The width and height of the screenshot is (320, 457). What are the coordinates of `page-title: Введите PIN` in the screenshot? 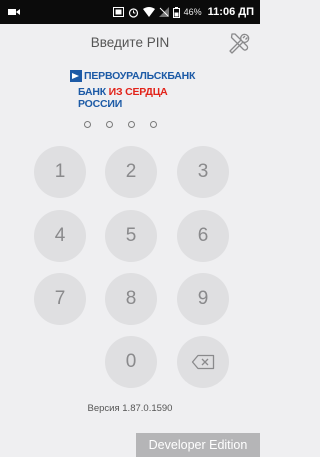 It's located at (130, 42).